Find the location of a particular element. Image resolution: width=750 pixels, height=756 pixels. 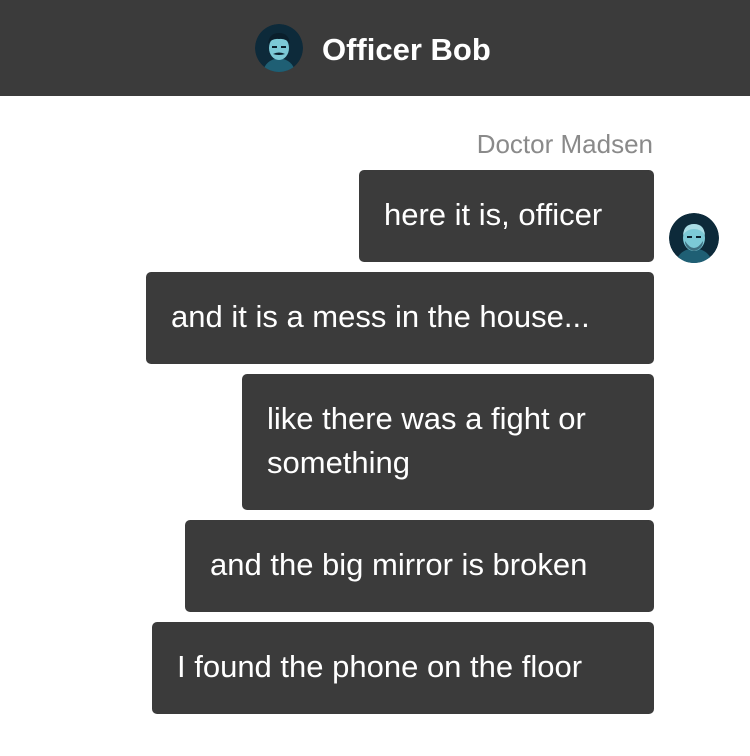

message-bubble: I found the phone on the floor is located at coordinates (403, 668).